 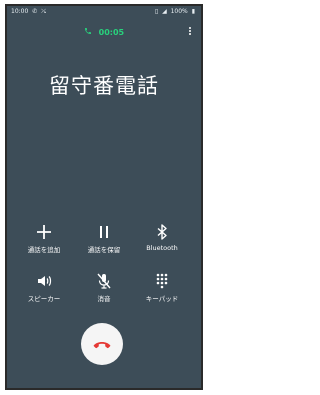 I want to click on phone-icon: ✆, so click(x=35, y=11).